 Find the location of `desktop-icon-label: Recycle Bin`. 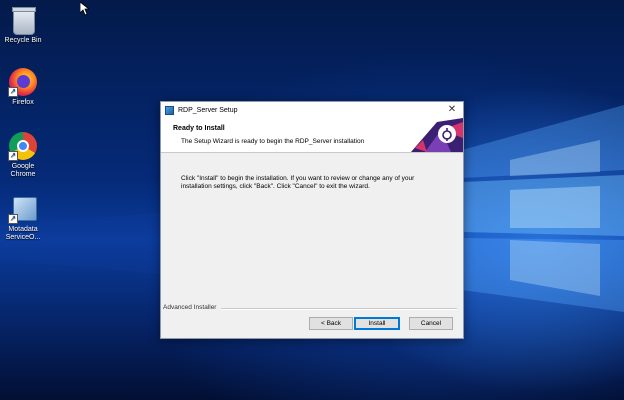

desktop-icon-label: Recycle Bin is located at coordinates (23, 40).